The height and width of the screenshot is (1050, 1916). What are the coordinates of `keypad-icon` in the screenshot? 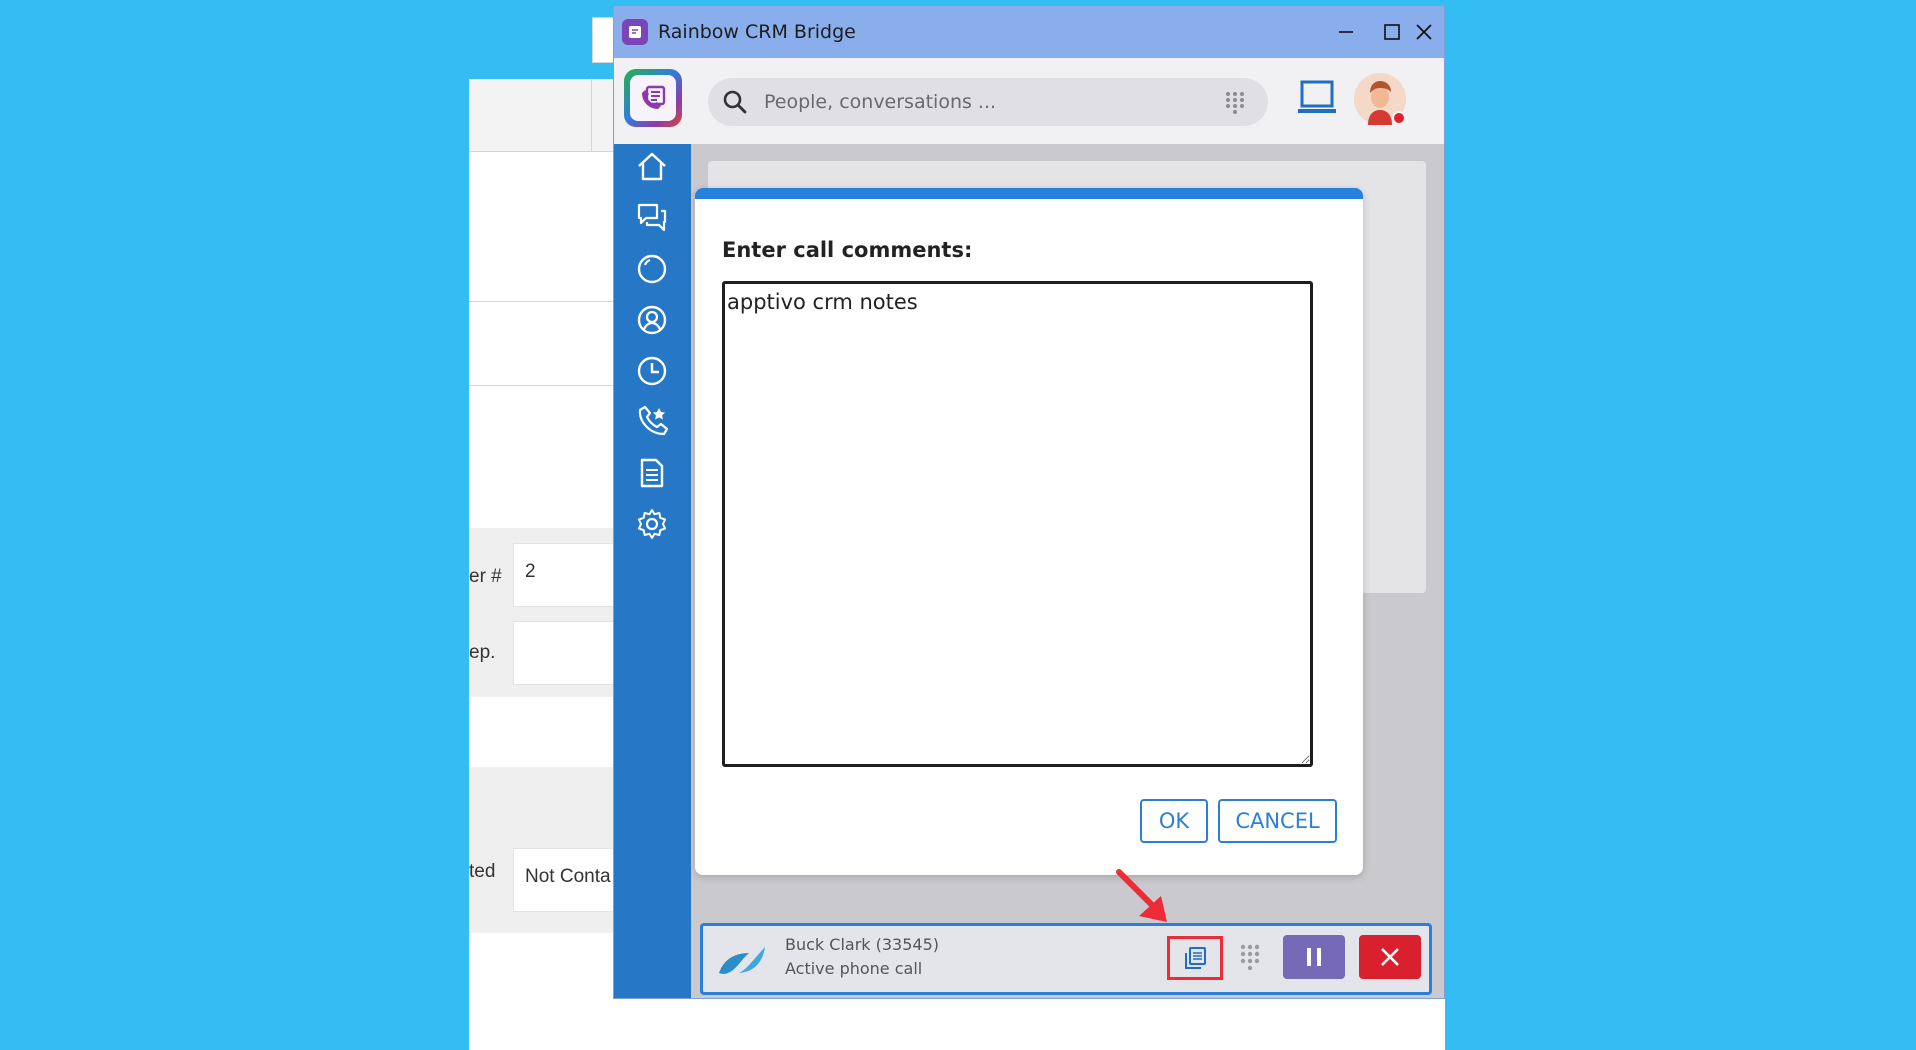 It's located at (1250, 957).